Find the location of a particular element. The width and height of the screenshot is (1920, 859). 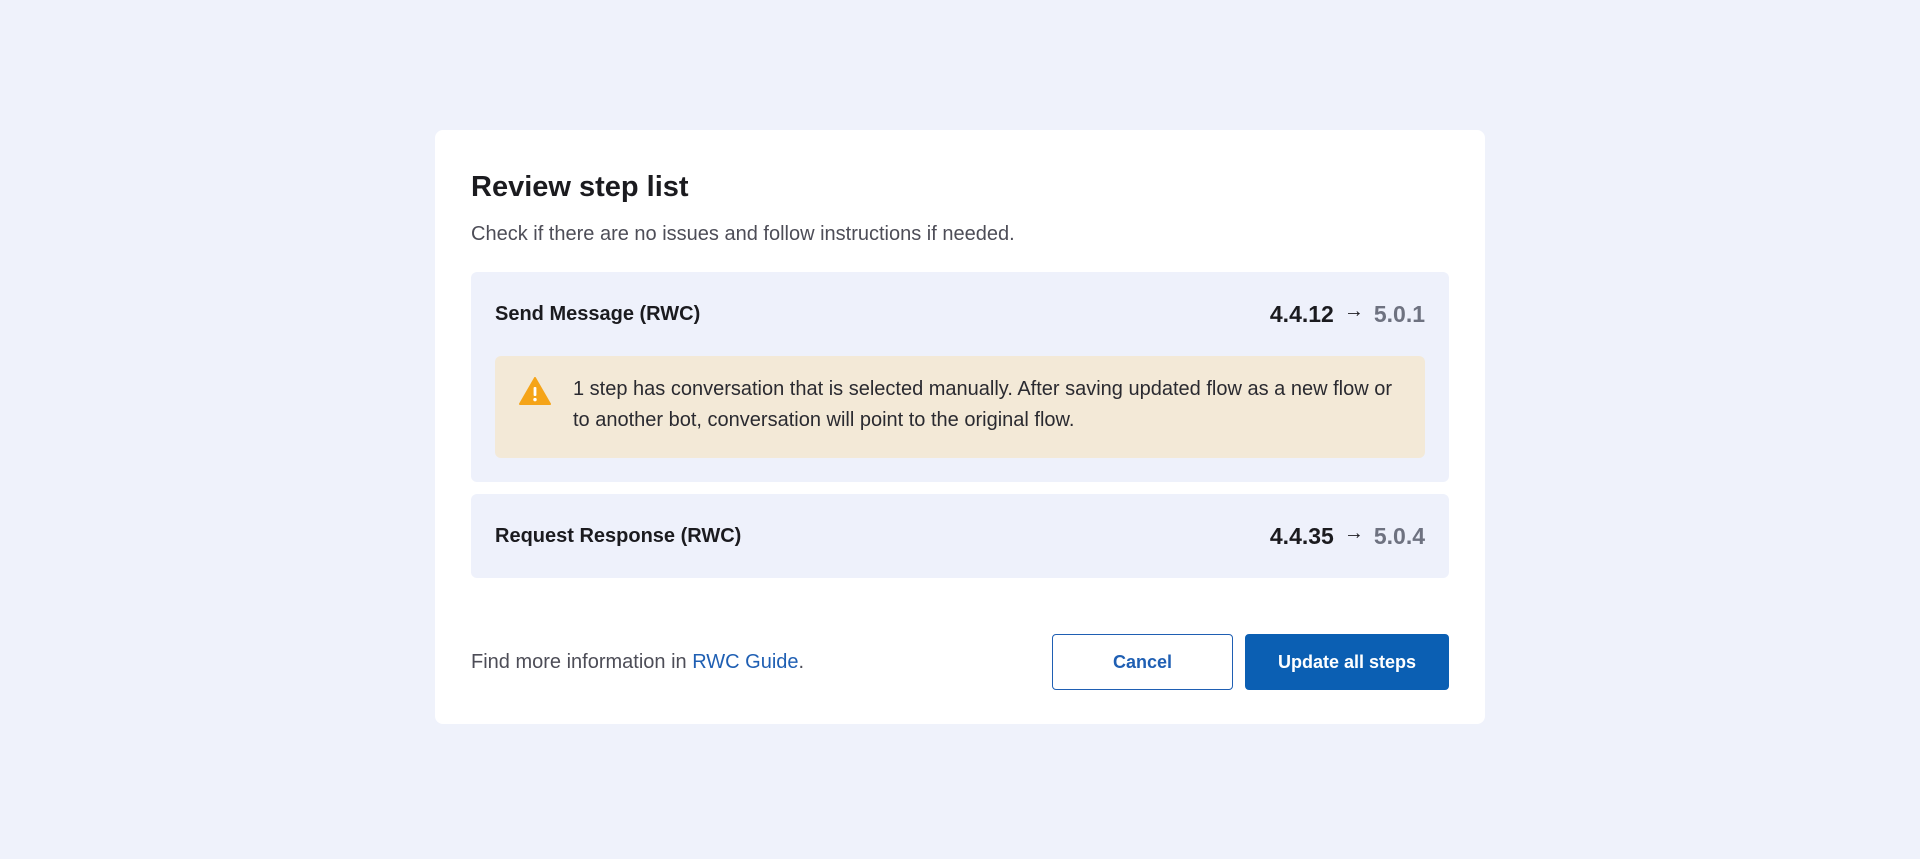

step-header: Request Response (RWC) 4.4.35 → 5.0.4 is located at coordinates (960, 536).